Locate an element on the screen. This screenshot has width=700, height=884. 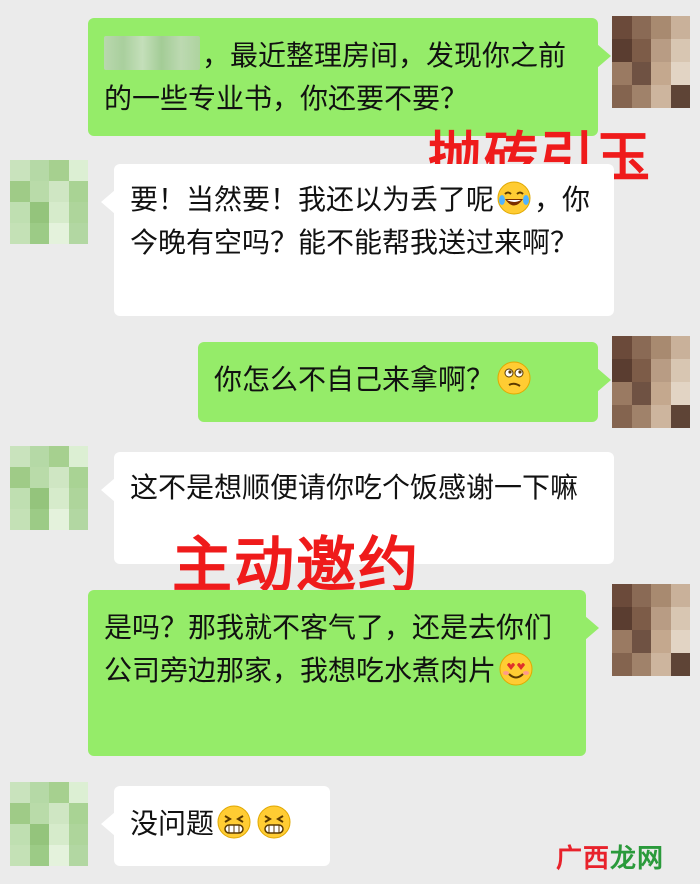
watermark-text: 广西 is located at coordinates (583, 859).